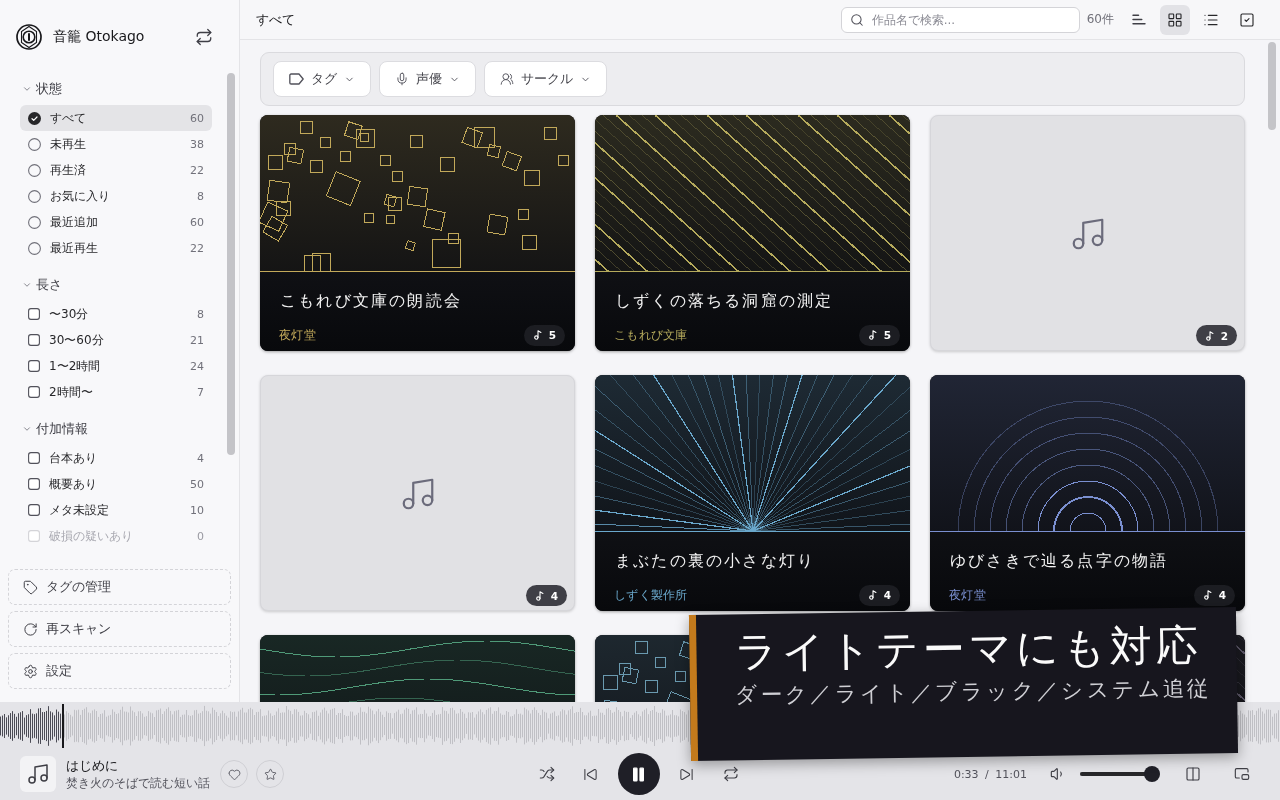  Describe the element at coordinates (116, 314) in the screenshot. I see `filter-item: 〜30分 8` at that location.